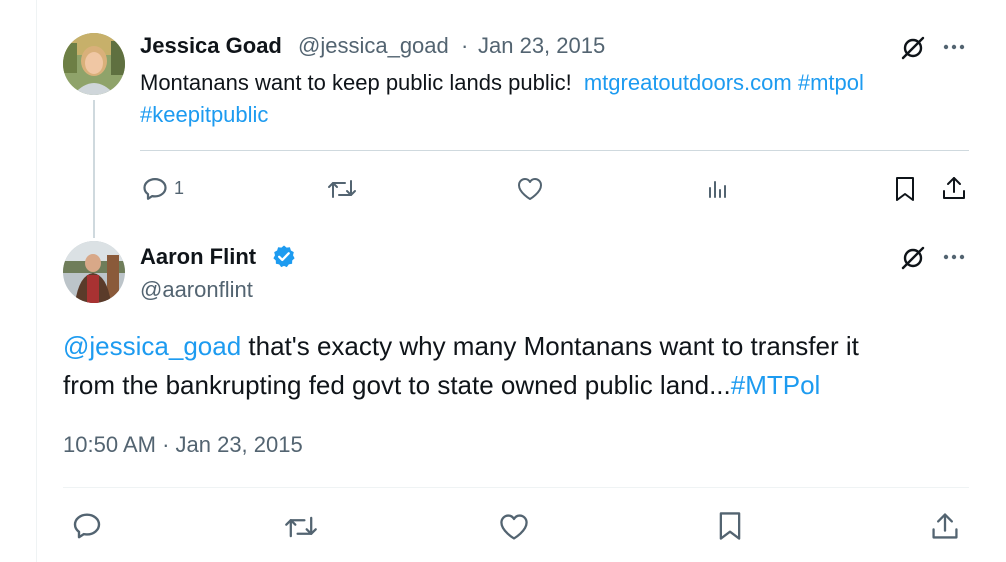  What do you see at coordinates (541, 46) in the screenshot?
I see `parent-date: Jan 23, 2015` at bounding box center [541, 46].